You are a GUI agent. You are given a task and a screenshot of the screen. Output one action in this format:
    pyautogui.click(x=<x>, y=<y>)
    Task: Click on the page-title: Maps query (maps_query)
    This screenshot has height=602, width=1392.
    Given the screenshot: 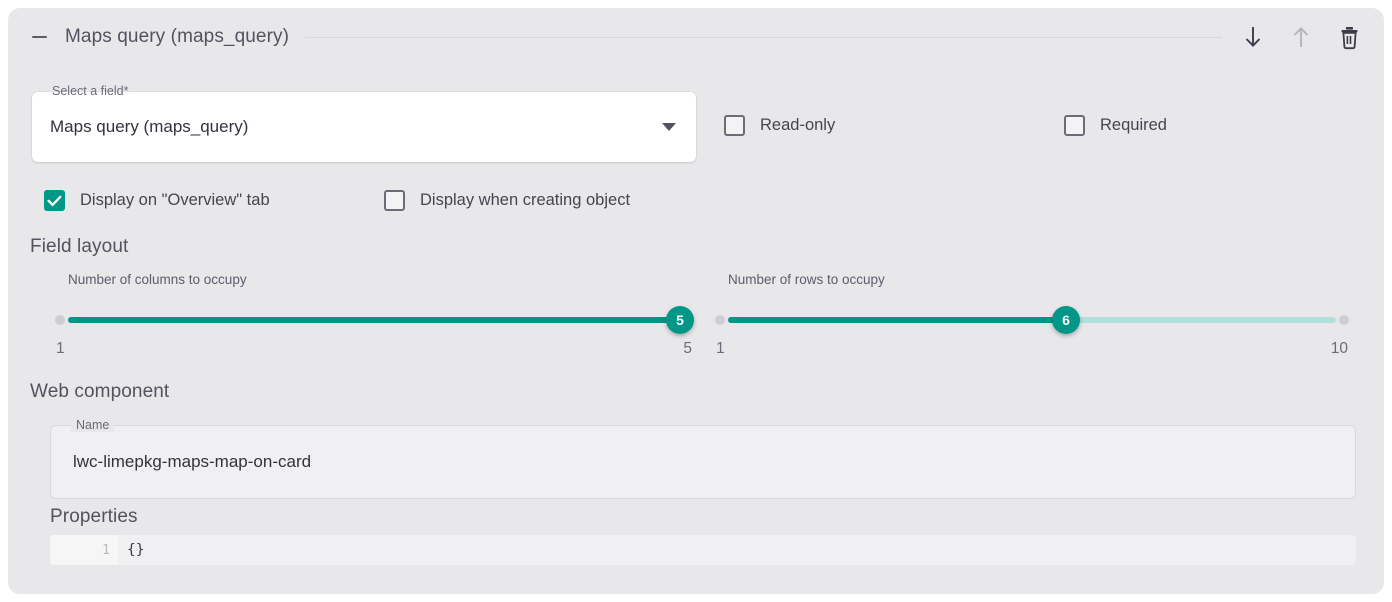 What is the action you would take?
    pyautogui.click(x=177, y=36)
    